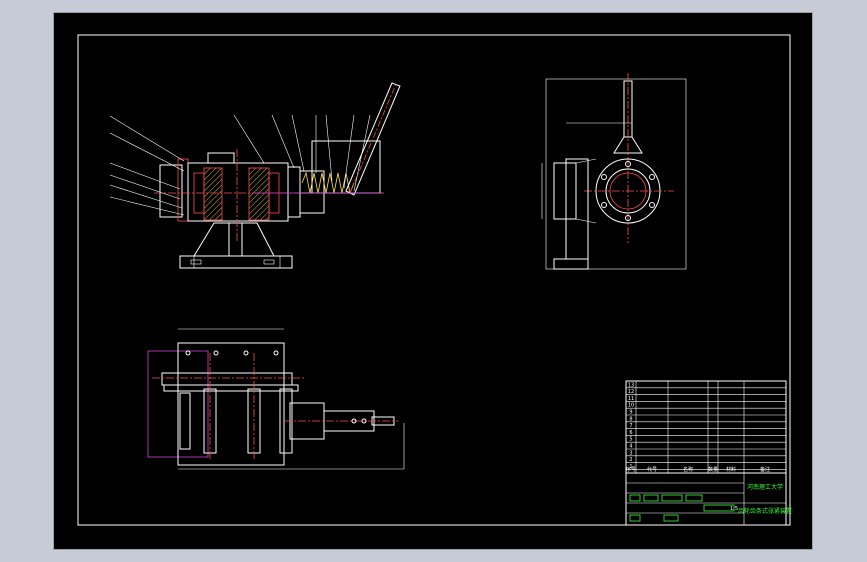  Describe the element at coordinates (688, 469) in the screenshot. I see `header-name: 名称` at that location.